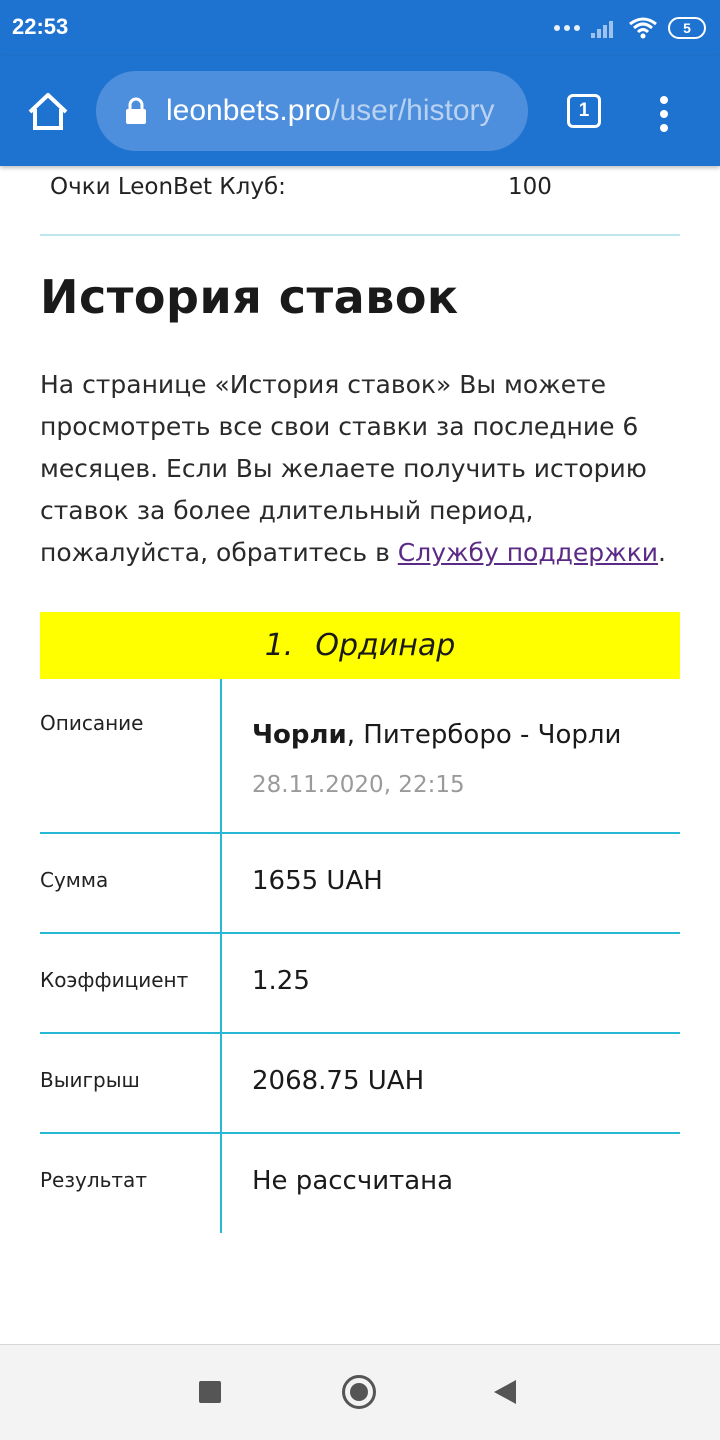 The height and width of the screenshot is (1440, 720). I want to click on description-value: Чорли, Питерборо - Чорли, so click(436, 735).